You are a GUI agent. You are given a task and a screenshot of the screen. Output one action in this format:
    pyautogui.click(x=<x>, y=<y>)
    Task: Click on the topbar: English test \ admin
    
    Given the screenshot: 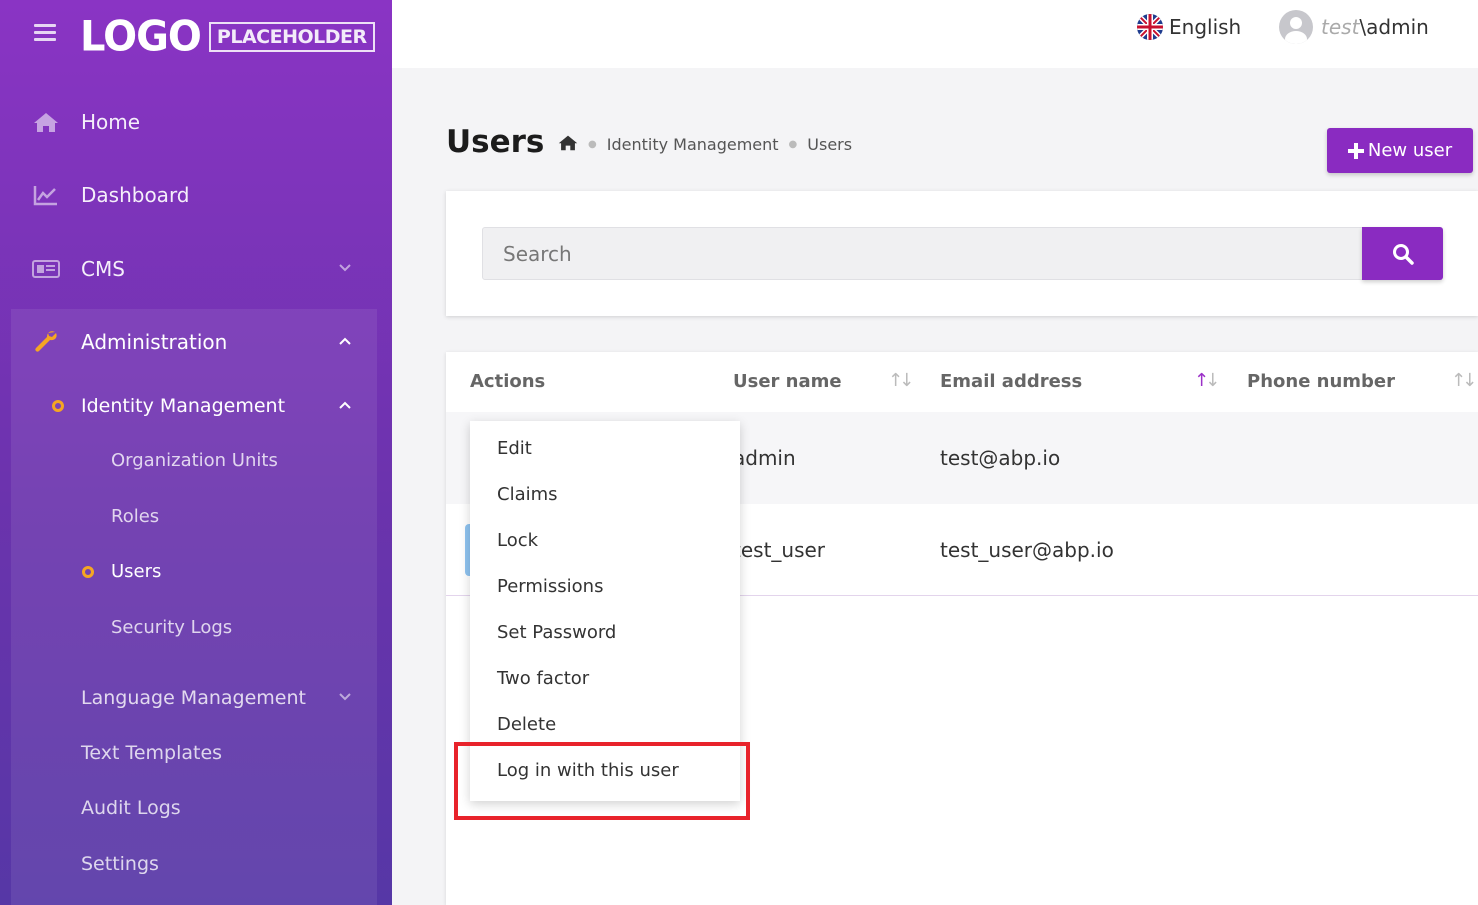 What is the action you would take?
    pyautogui.click(x=935, y=34)
    